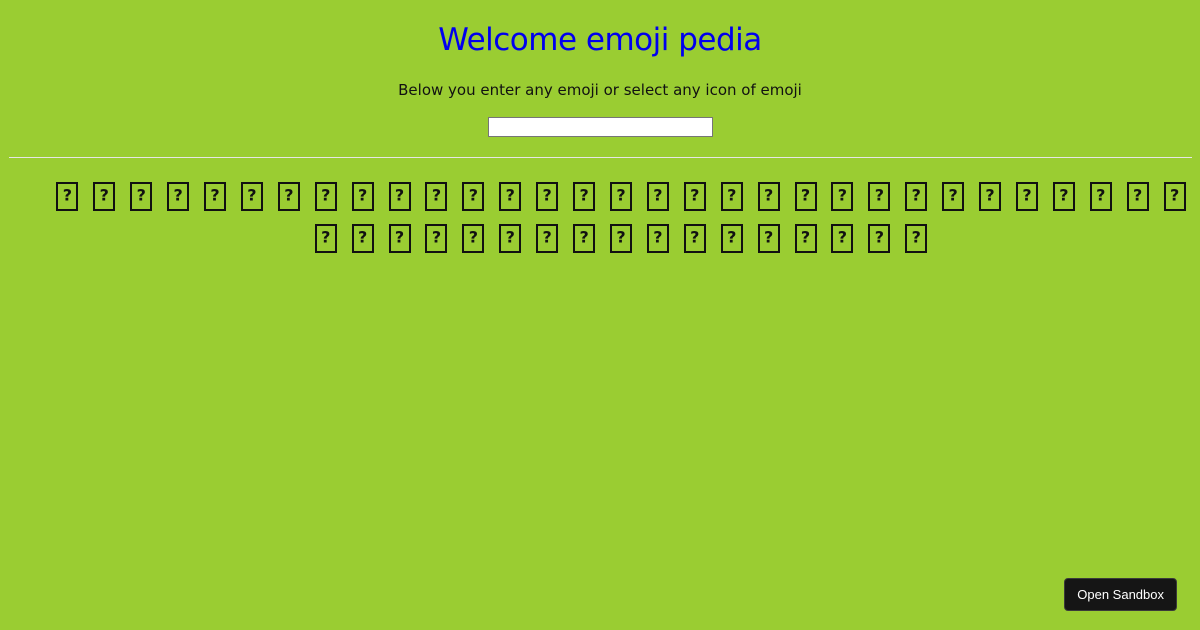 This screenshot has height=630, width=1200. Describe the element at coordinates (1120, 594) in the screenshot. I see `open-sandbox-button: Open Sandbox` at that location.